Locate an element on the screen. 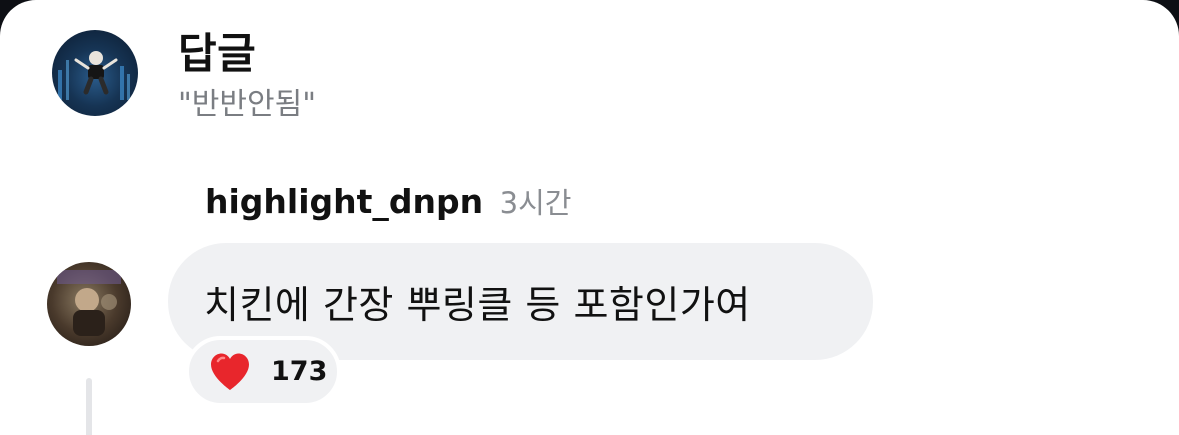 This screenshot has width=1179, height=435. comment-meta: highlight_dnpn 3시간 is located at coordinates (388, 202).